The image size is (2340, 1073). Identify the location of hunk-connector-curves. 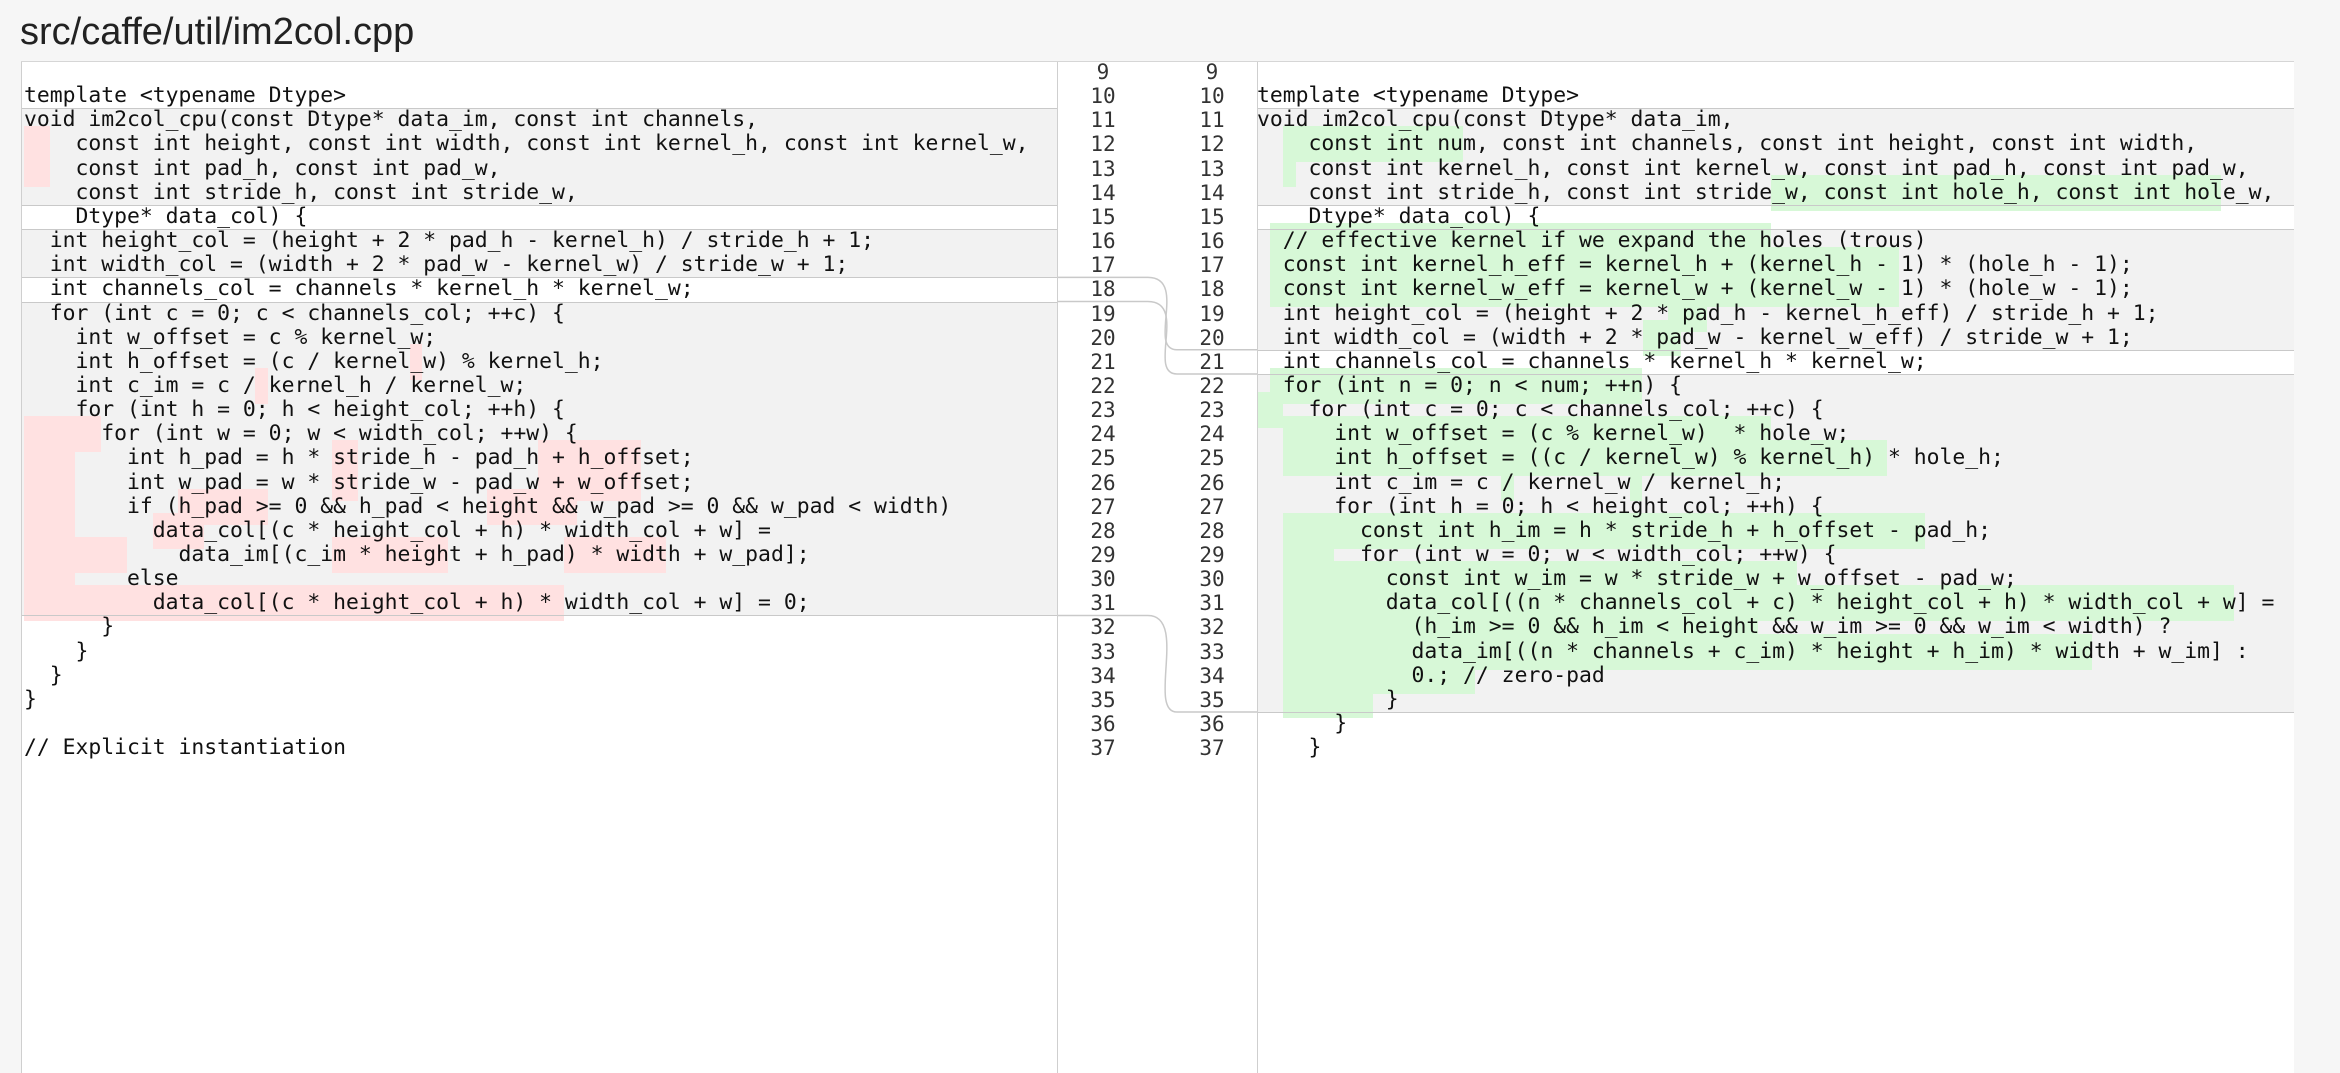
(1157, 494).